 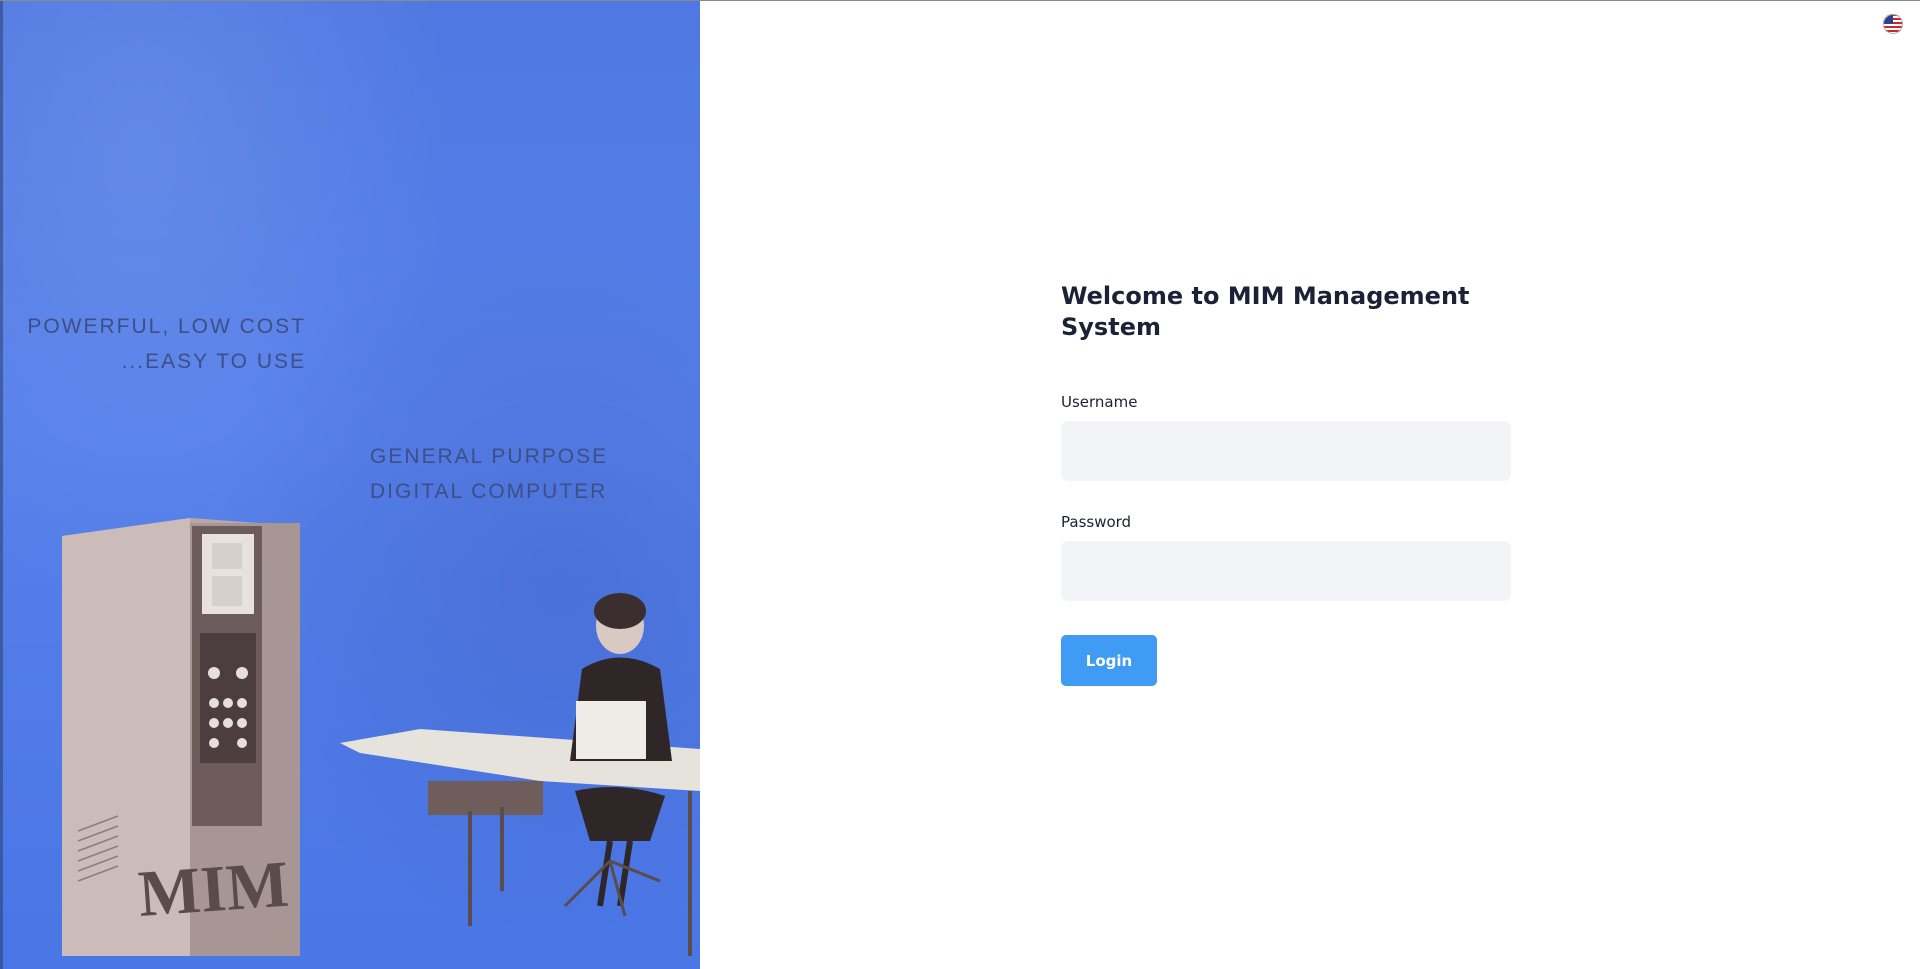 I want to click on page-title: Welcome to MIM Management System, so click(x=1265, y=311).